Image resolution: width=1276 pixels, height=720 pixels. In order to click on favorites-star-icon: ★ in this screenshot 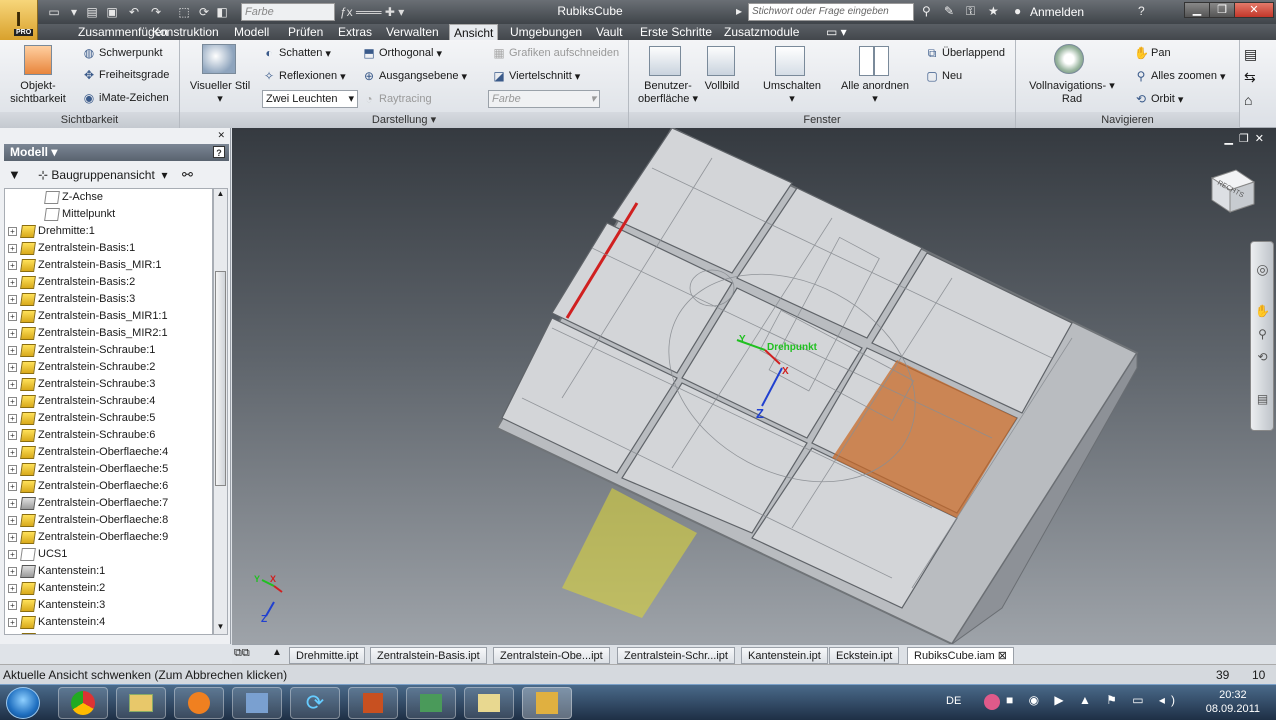, I will do `click(993, 11)`.